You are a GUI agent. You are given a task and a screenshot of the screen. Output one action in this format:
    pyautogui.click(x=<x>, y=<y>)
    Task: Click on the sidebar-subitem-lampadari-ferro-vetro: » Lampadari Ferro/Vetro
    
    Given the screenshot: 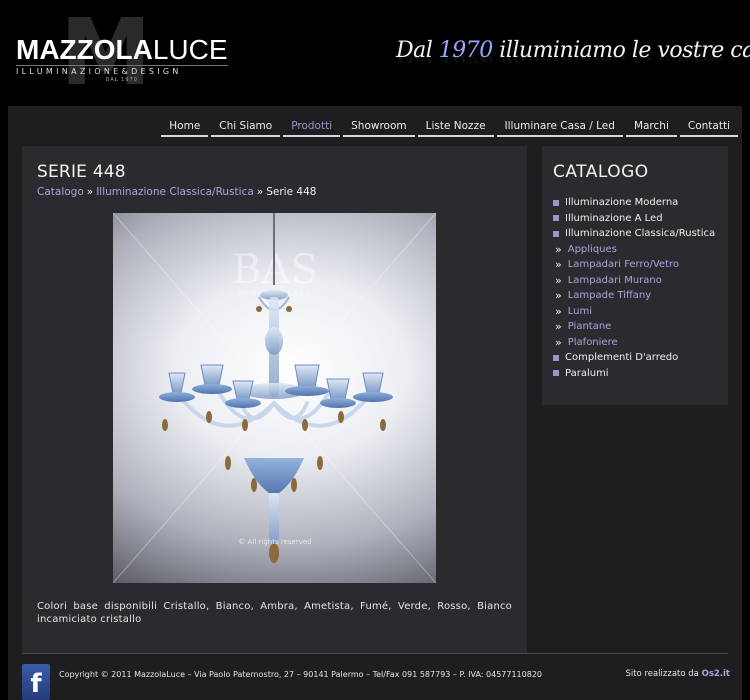 What is the action you would take?
    pyautogui.click(x=638, y=265)
    